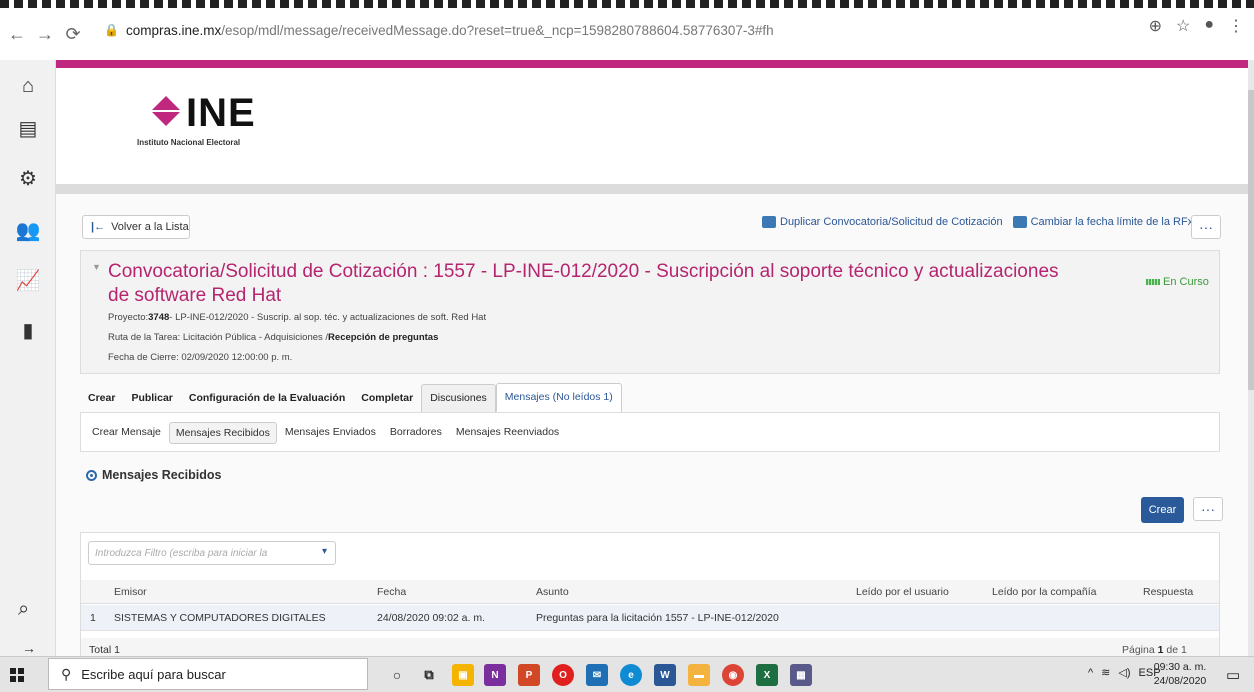 The image size is (1254, 692). Describe the element at coordinates (801, 675) in the screenshot. I see `app-icon: ▦` at that location.